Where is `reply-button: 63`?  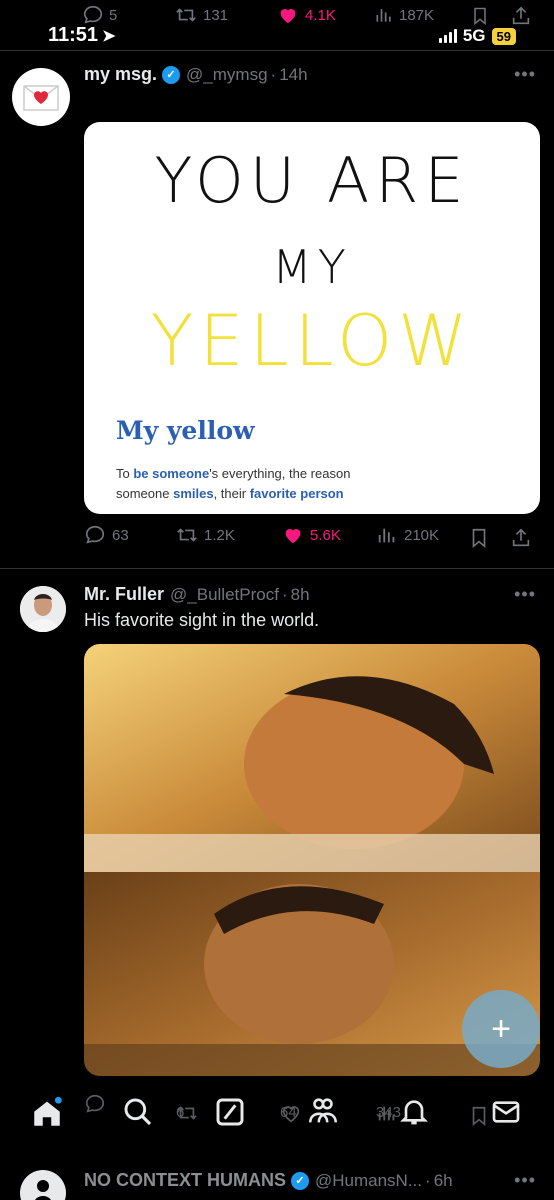
reply-button: 63 is located at coordinates (106, 535).